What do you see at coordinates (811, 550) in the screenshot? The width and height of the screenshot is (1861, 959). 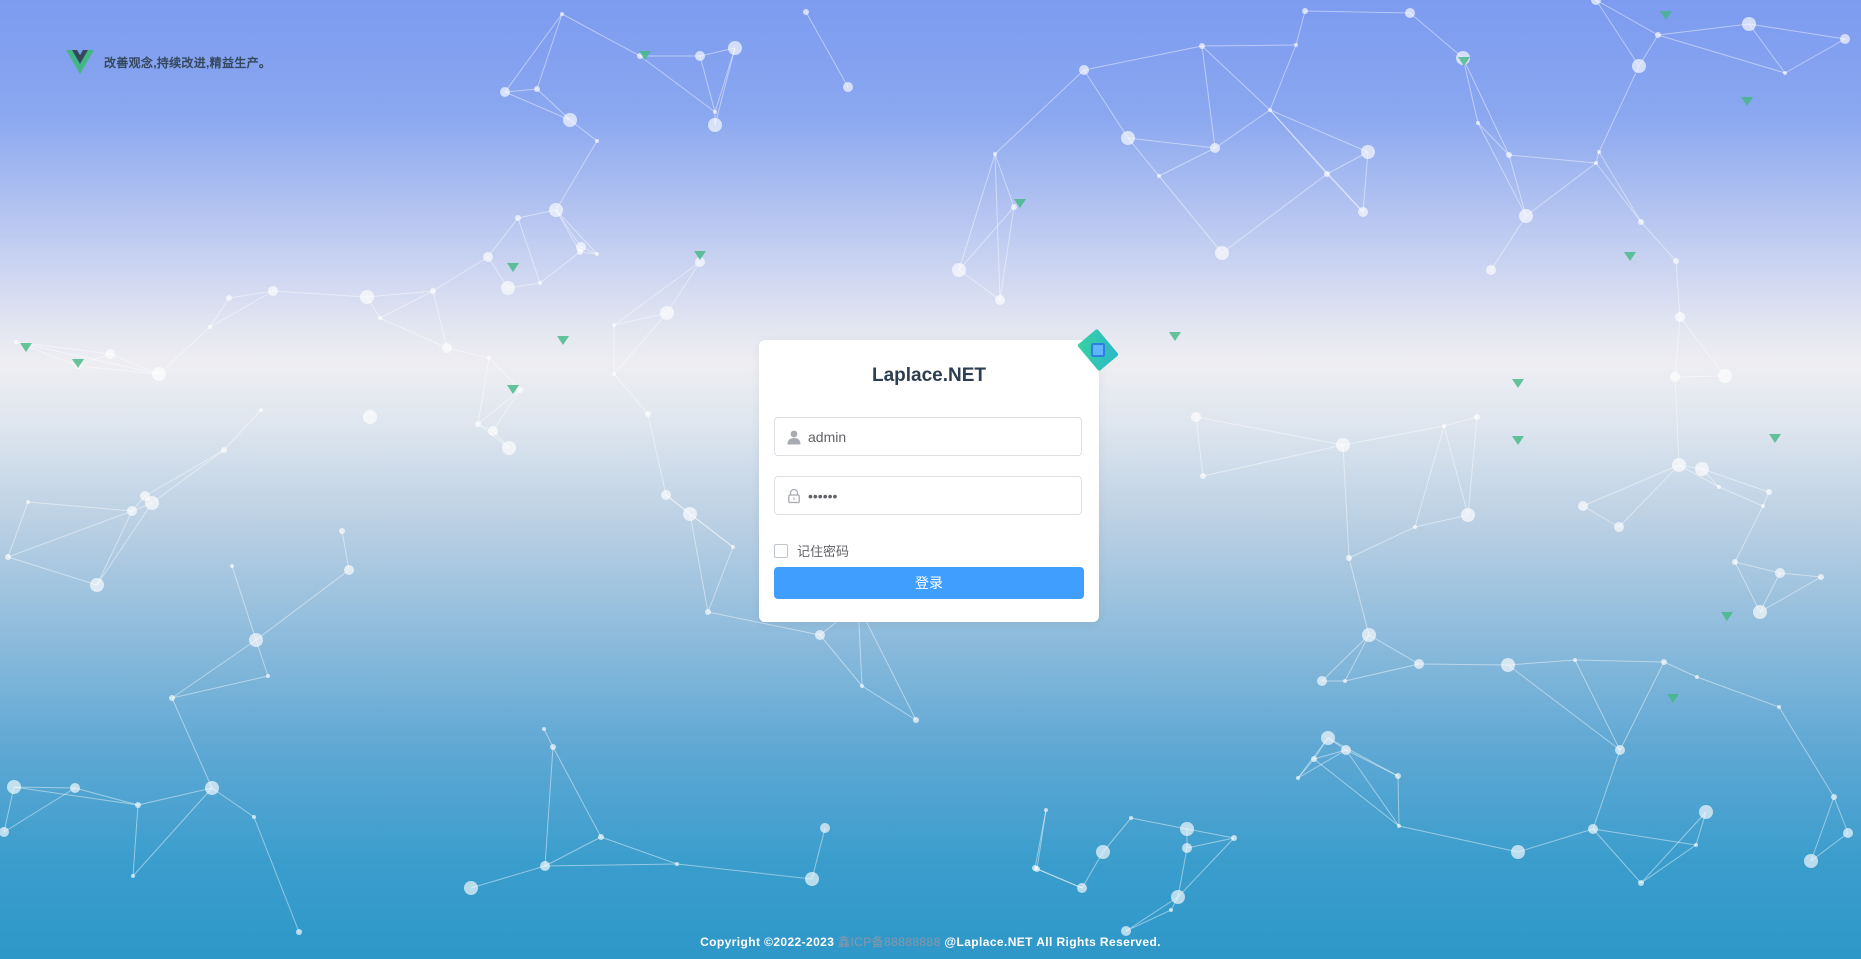 I see `remember-password: 记住密码` at bounding box center [811, 550].